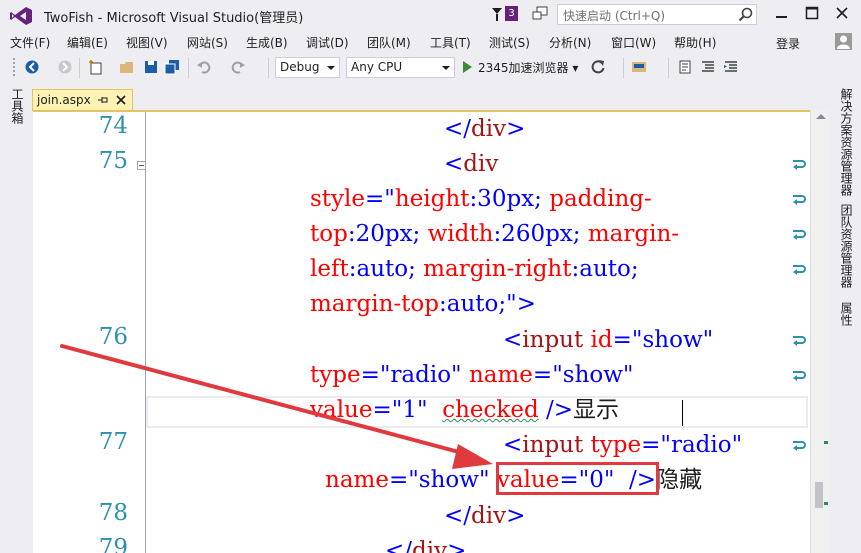 Image resolution: width=861 pixels, height=553 pixels. I want to click on code-token: padding-, so click(600, 199).